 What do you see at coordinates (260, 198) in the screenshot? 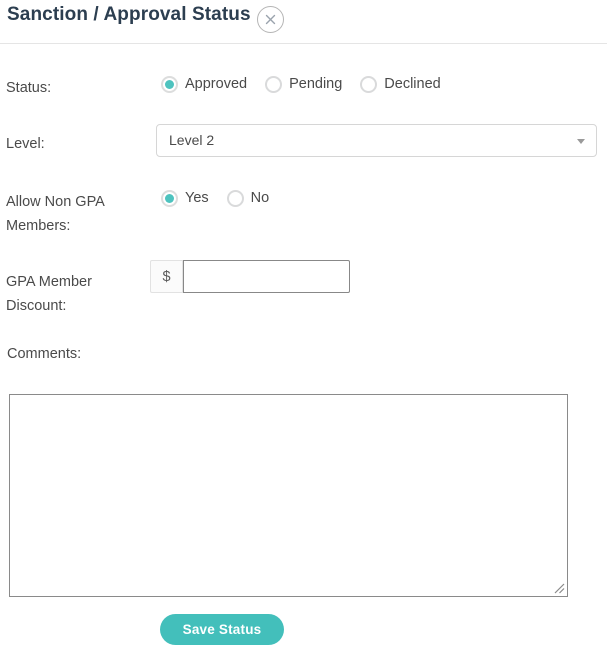
I see `radio-label: No` at bounding box center [260, 198].